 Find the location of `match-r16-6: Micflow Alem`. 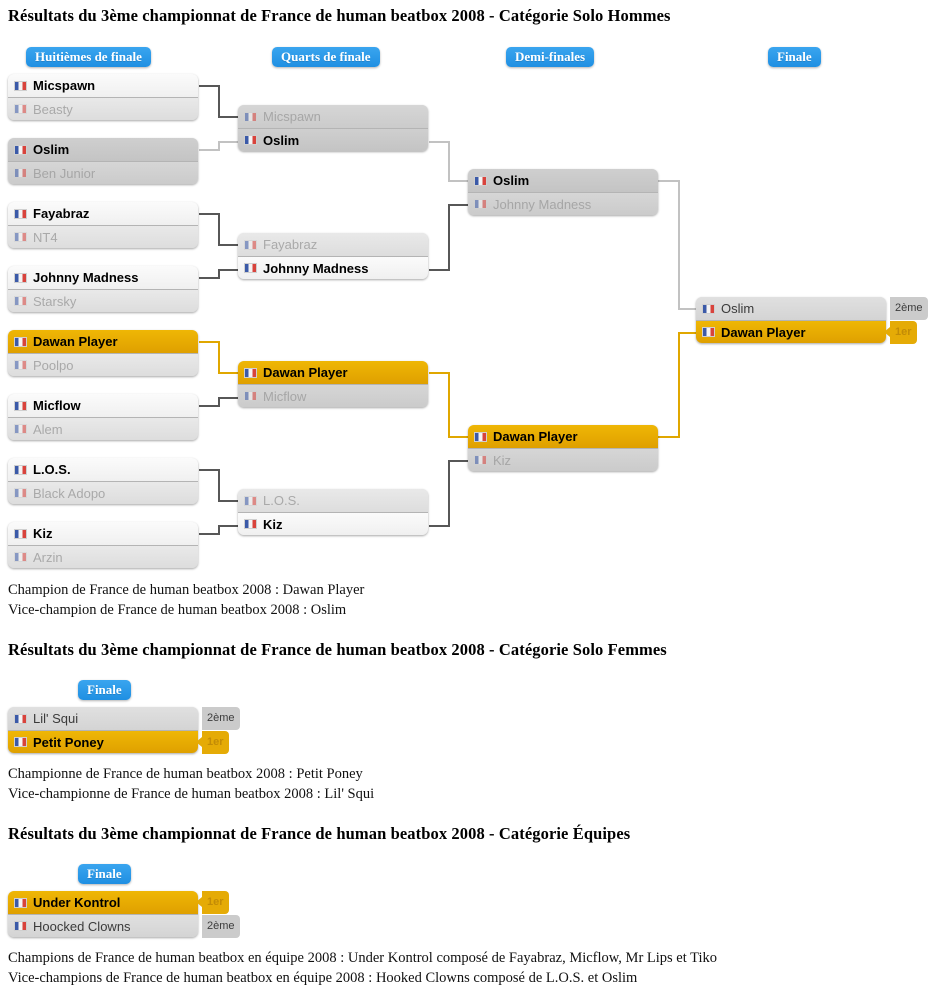

match-r16-6: Micflow Alem is located at coordinates (103, 417).